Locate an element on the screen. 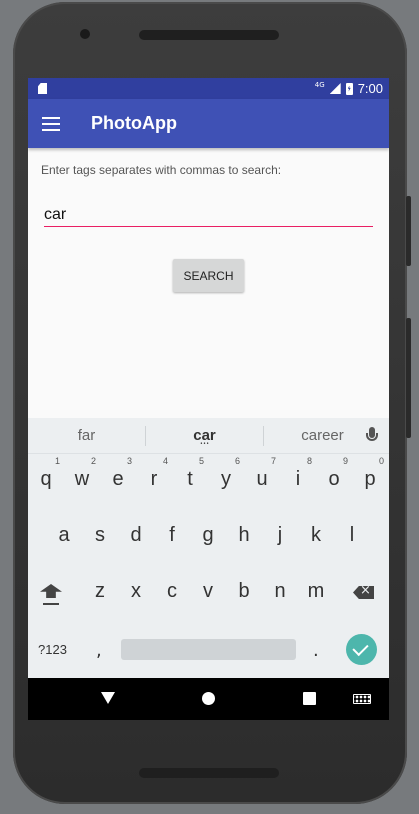 The image size is (419, 814). key-label: z is located at coordinates (100, 591).